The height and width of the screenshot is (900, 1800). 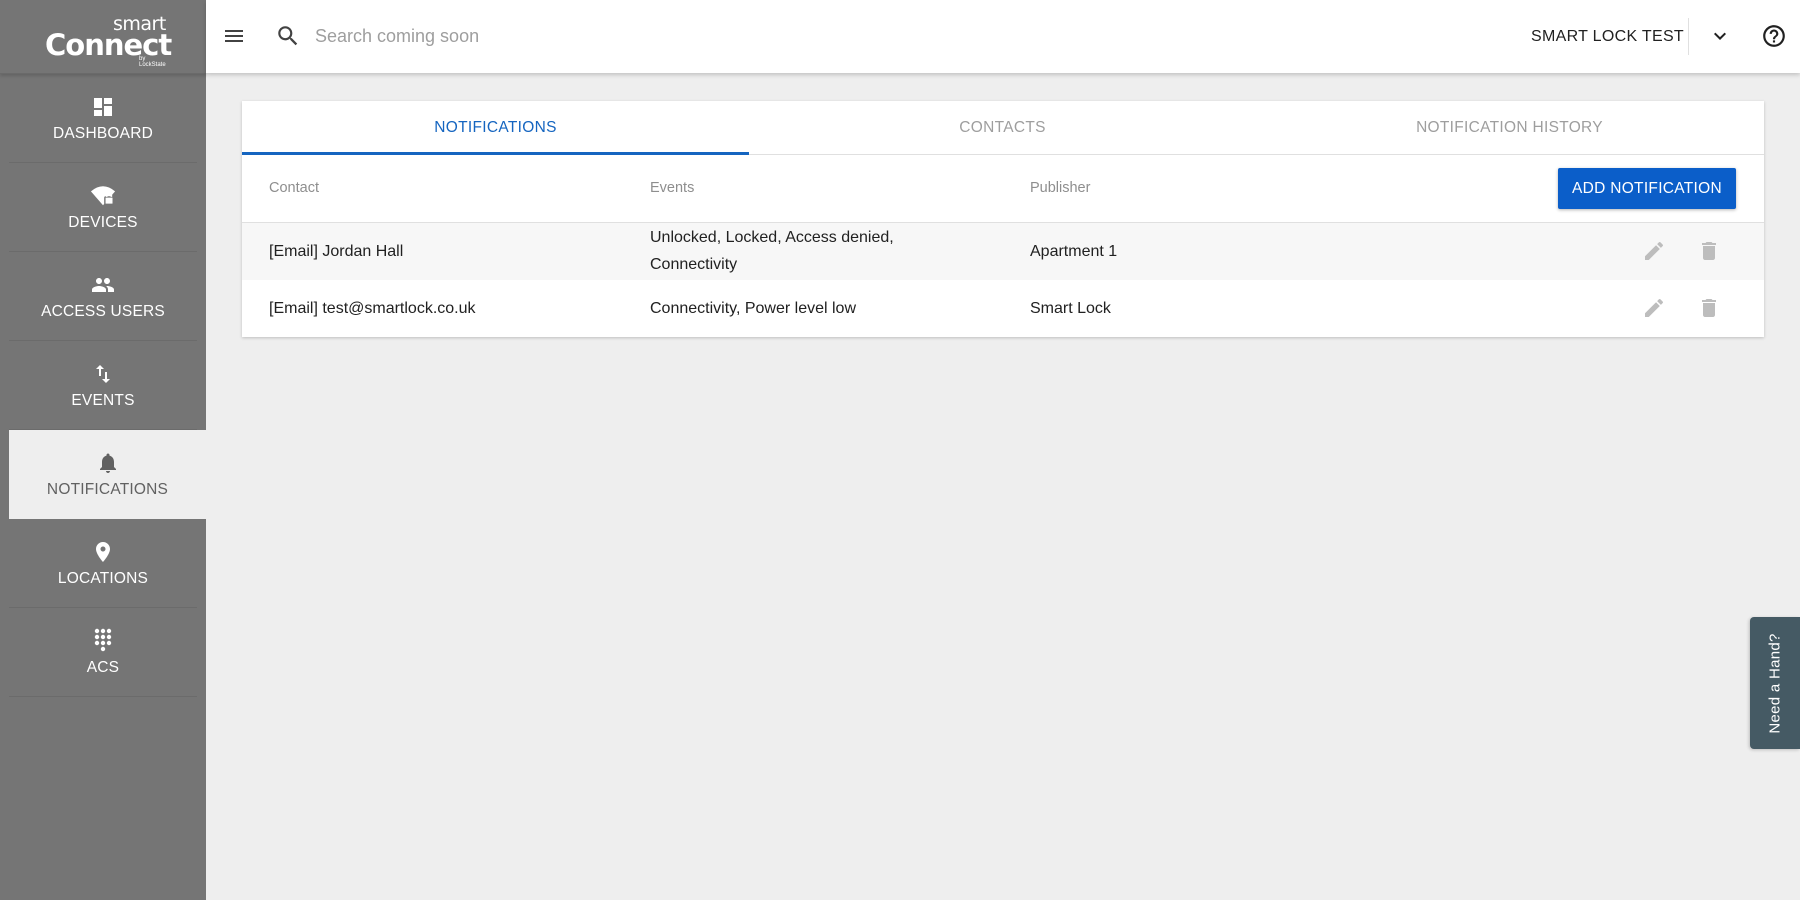 I want to click on sidebar-item-label: DASHBOARD, so click(x=103, y=133).